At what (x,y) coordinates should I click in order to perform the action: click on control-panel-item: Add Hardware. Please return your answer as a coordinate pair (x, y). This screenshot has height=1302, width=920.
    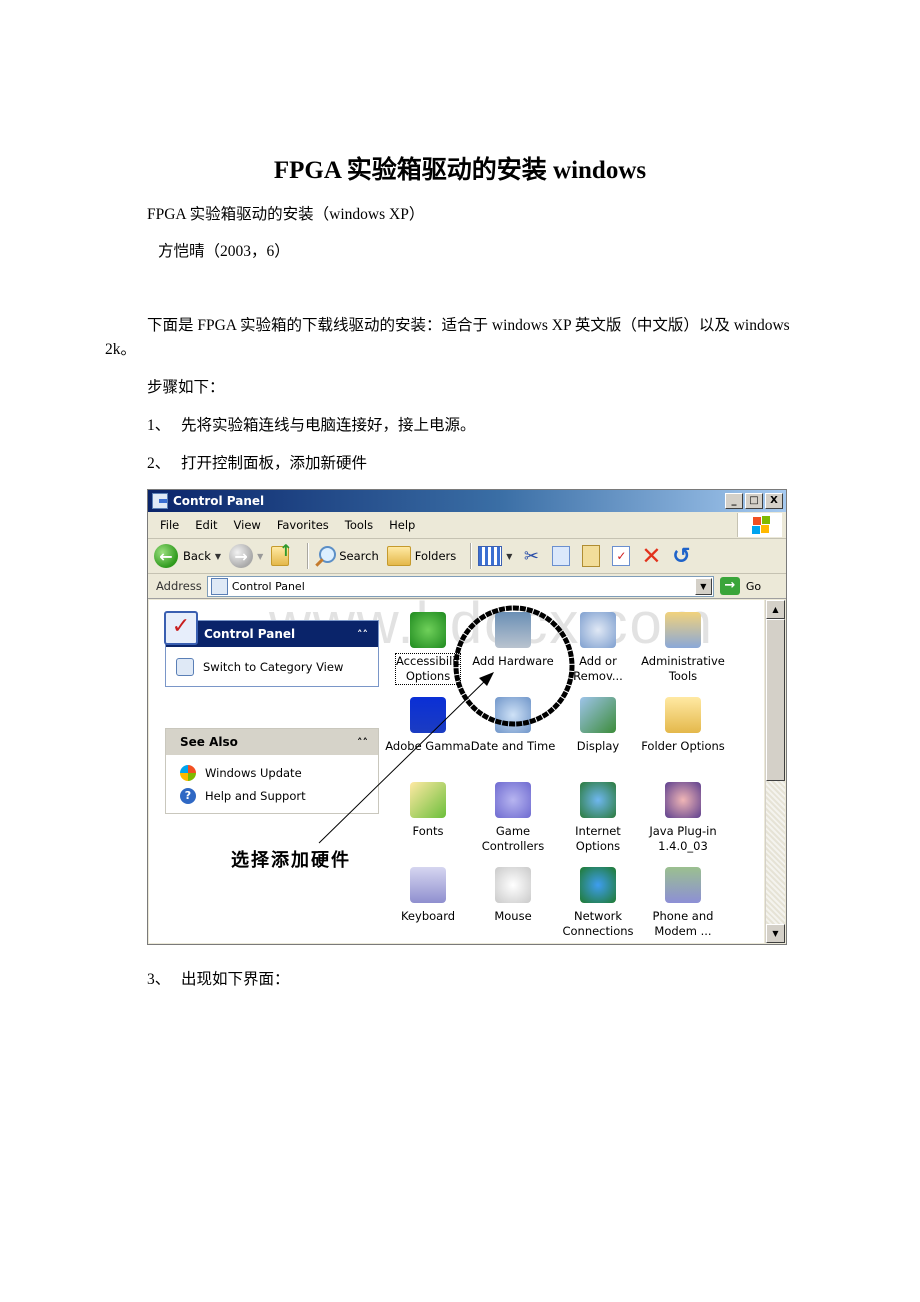
    Looking at the image, I should click on (513, 640).